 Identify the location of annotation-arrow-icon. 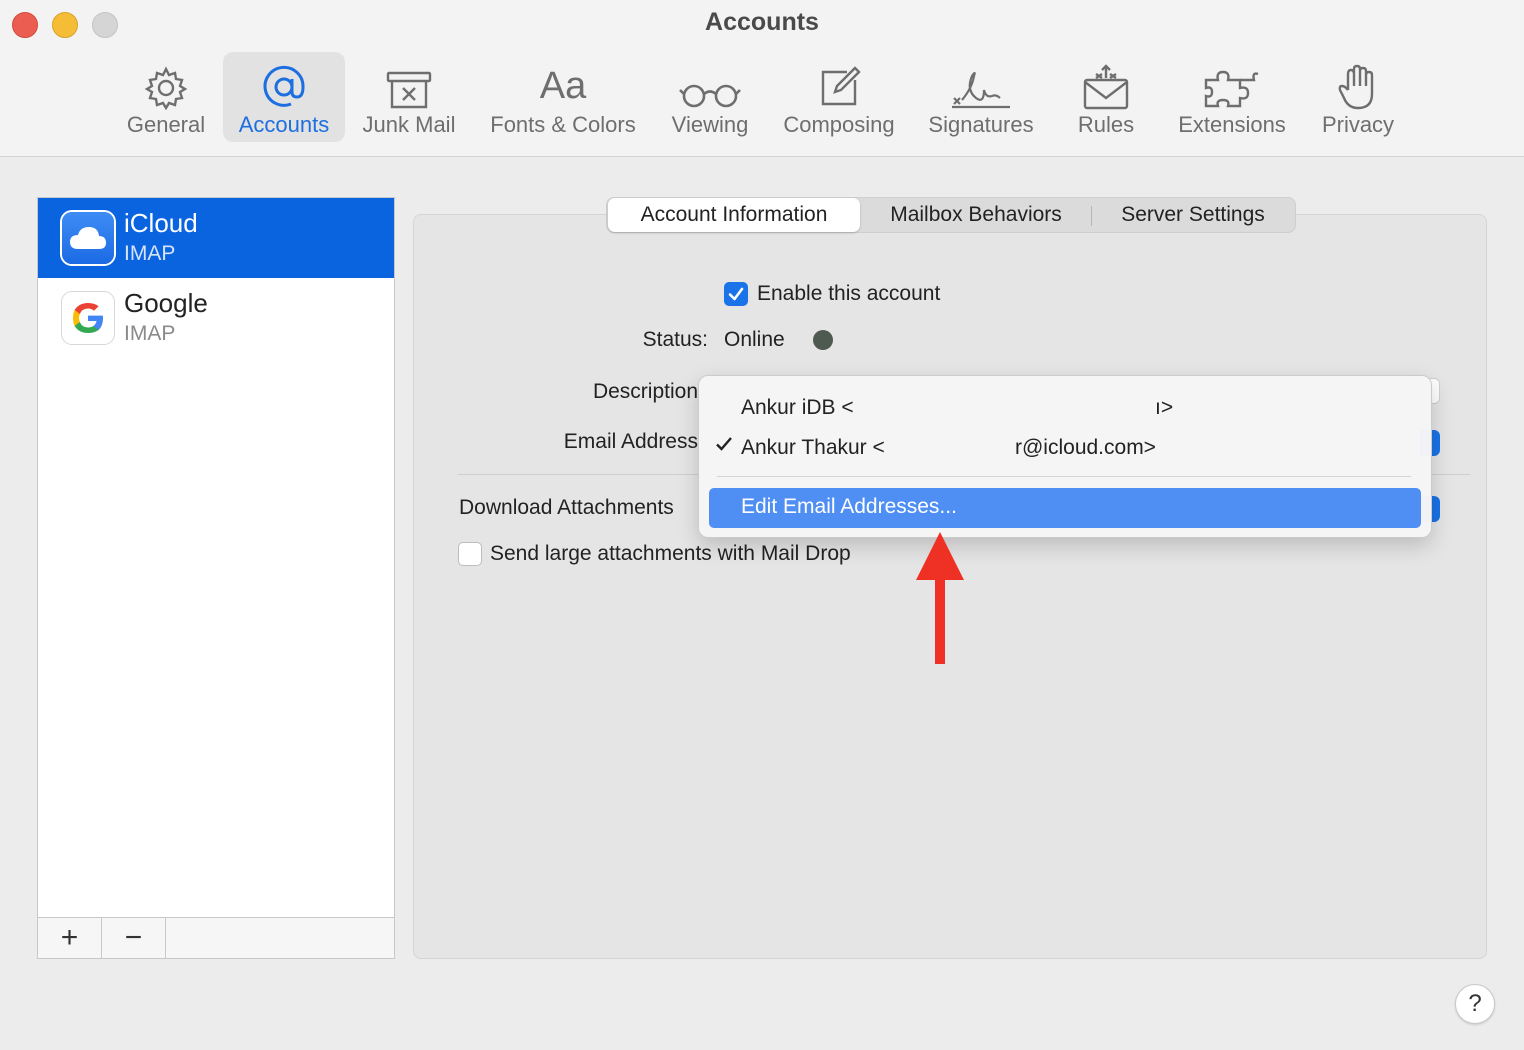
(940, 600).